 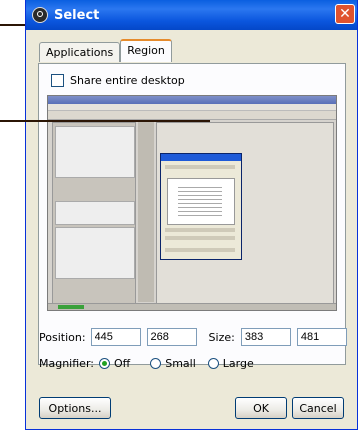 I want to click on size-height-field, so click(x=321, y=337).